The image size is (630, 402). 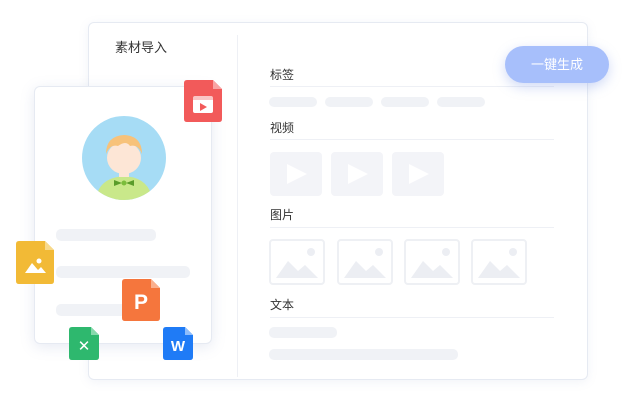 I want to click on word-glyph: W, so click(x=178, y=346).